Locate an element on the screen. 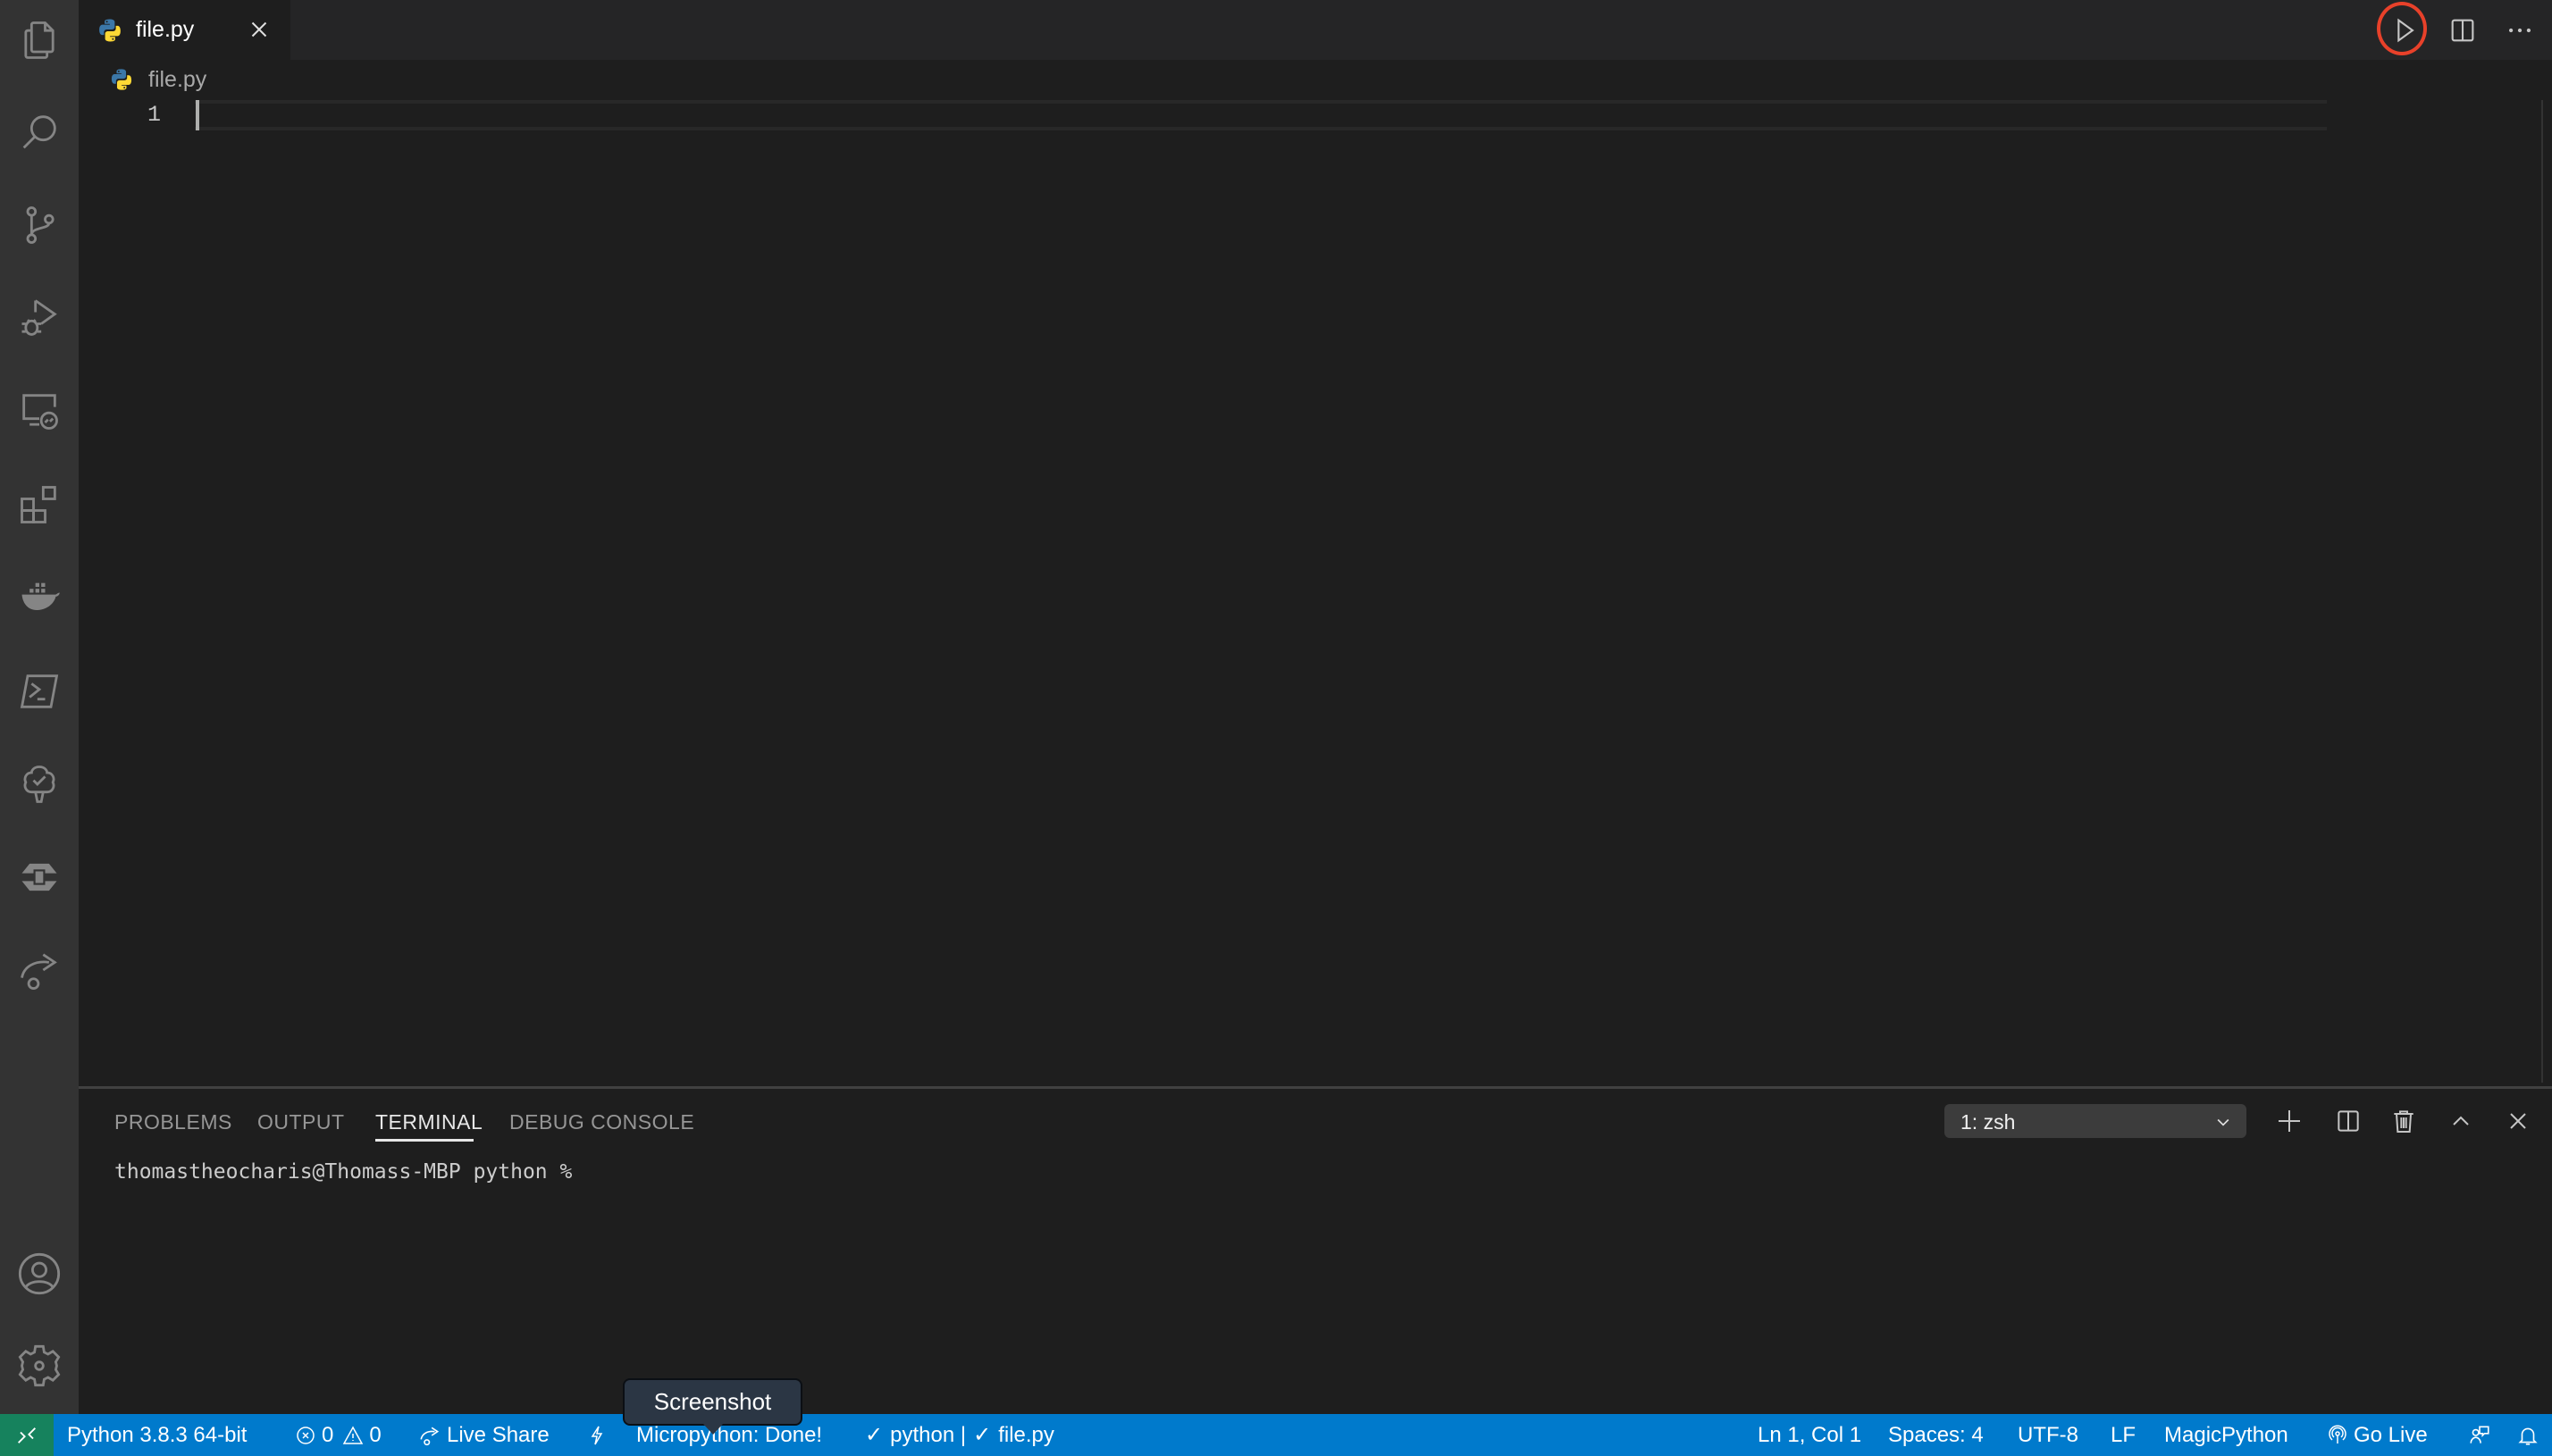 The width and height of the screenshot is (2552, 1456). files-icon is located at coordinates (39, 40).